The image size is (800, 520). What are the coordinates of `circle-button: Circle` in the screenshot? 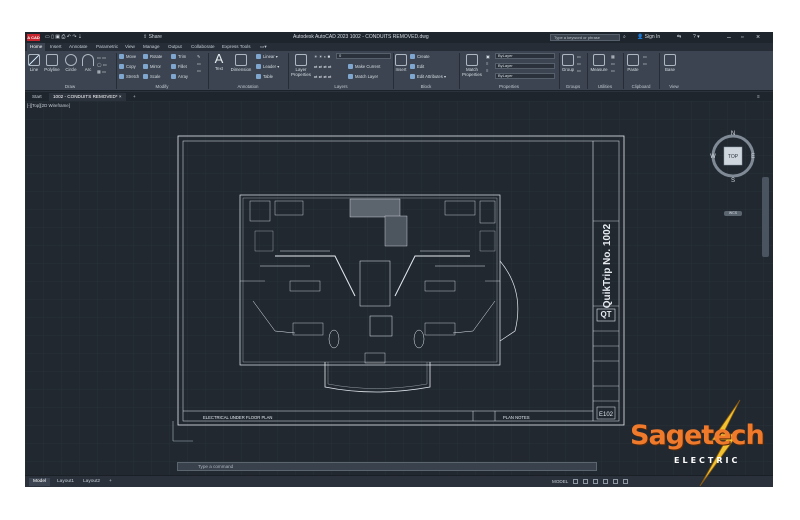 It's located at (71, 63).